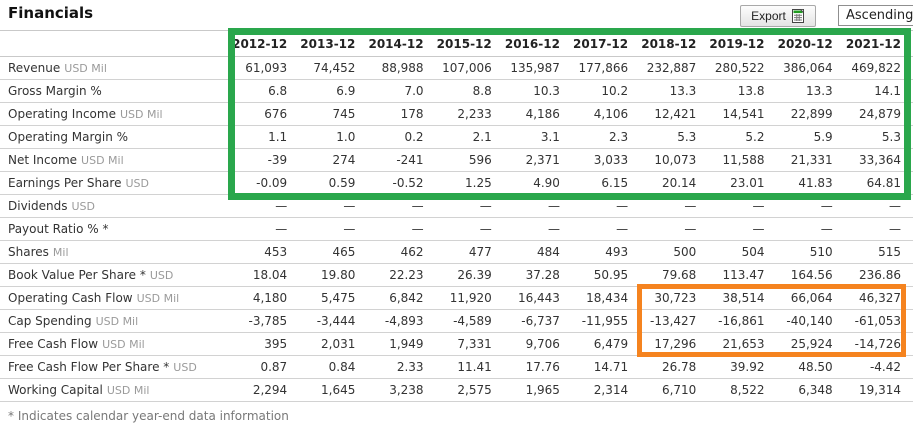 This screenshot has width=913, height=427. Describe the element at coordinates (401, 183) in the screenshot. I see `cell-value: -0.52` at that location.